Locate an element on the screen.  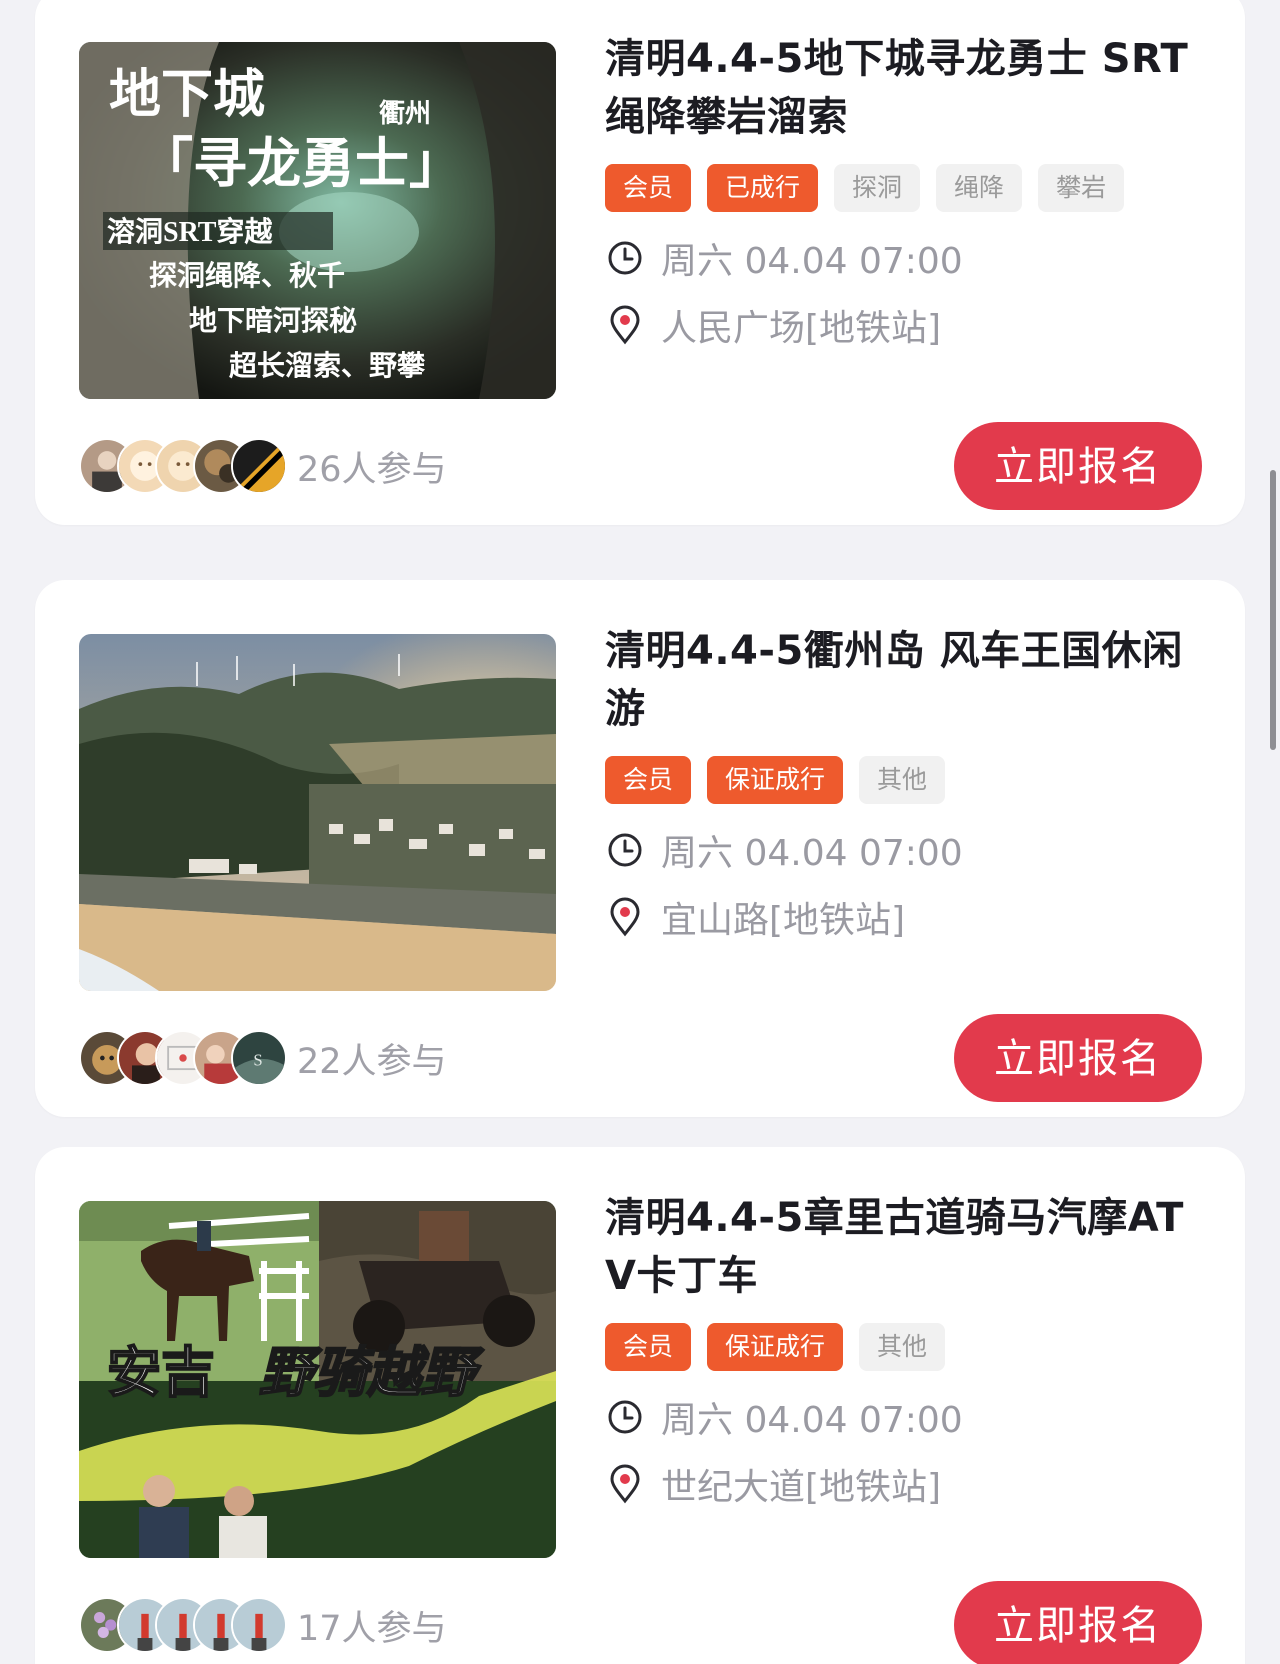
activity-title: 清明4.4-5章里古道骑马汽摩ATV卡丁车 is located at coordinates (905, 1247).